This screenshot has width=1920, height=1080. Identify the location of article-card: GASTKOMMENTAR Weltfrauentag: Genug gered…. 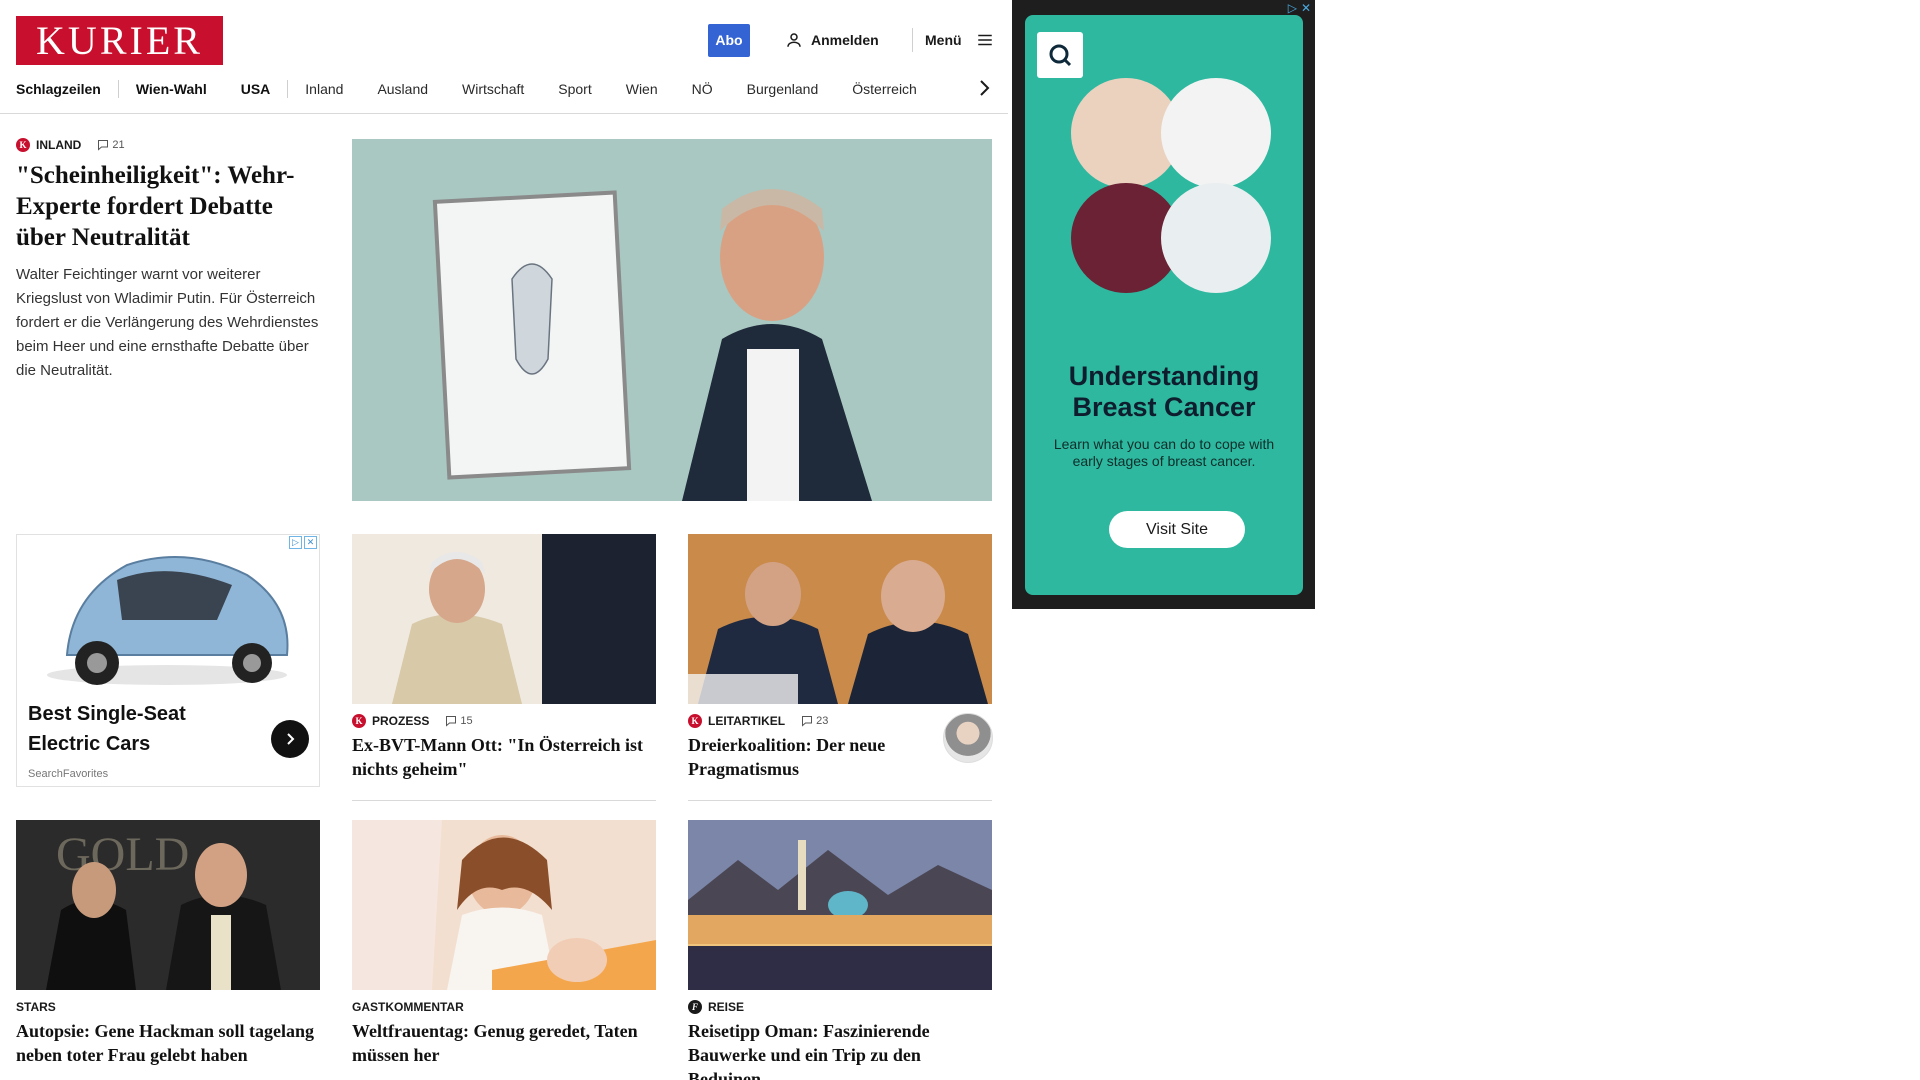
(504, 943).